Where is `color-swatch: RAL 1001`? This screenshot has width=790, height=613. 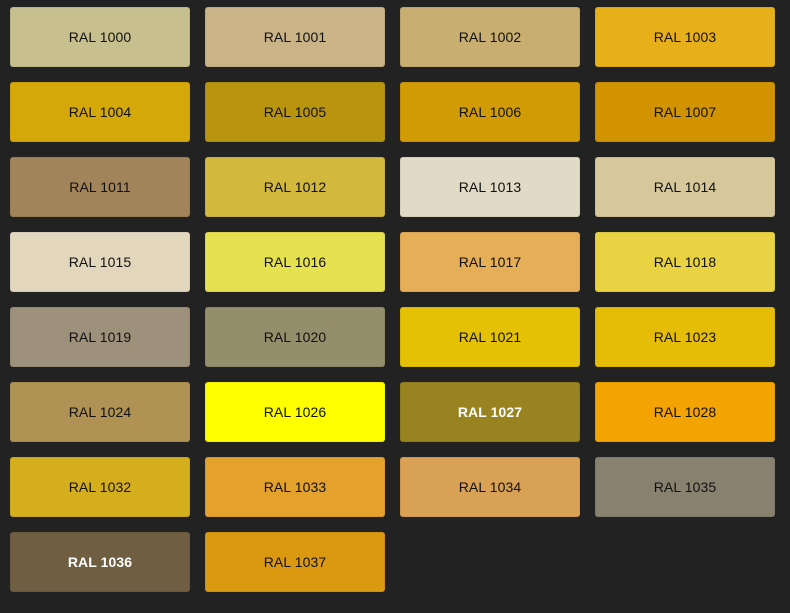
color-swatch: RAL 1001 is located at coordinates (295, 37).